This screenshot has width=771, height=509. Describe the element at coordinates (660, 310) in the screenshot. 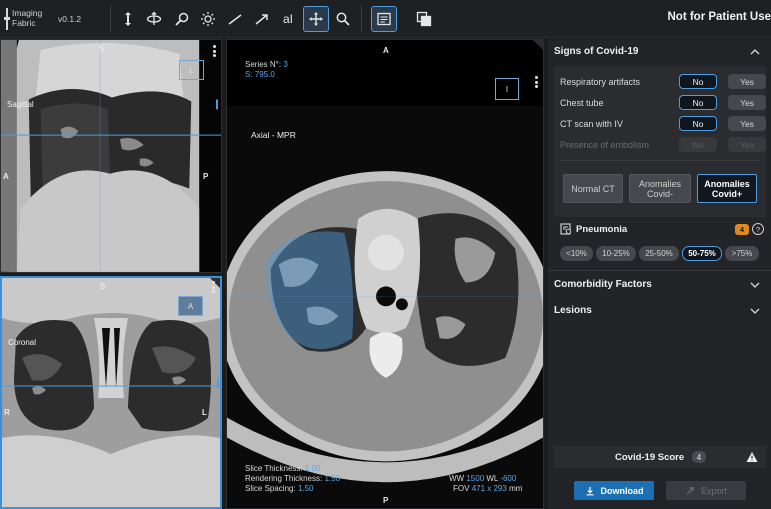

I see `lesions-section-header: Lesions` at that location.